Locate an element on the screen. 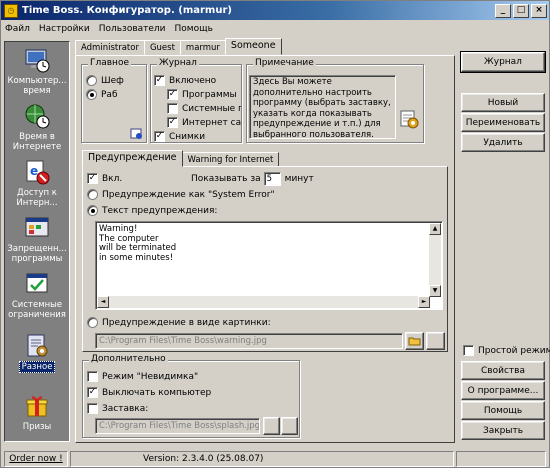 This screenshot has width=550, height=468. main-group: Главное Шеф Раб is located at coordinates (114, 100).